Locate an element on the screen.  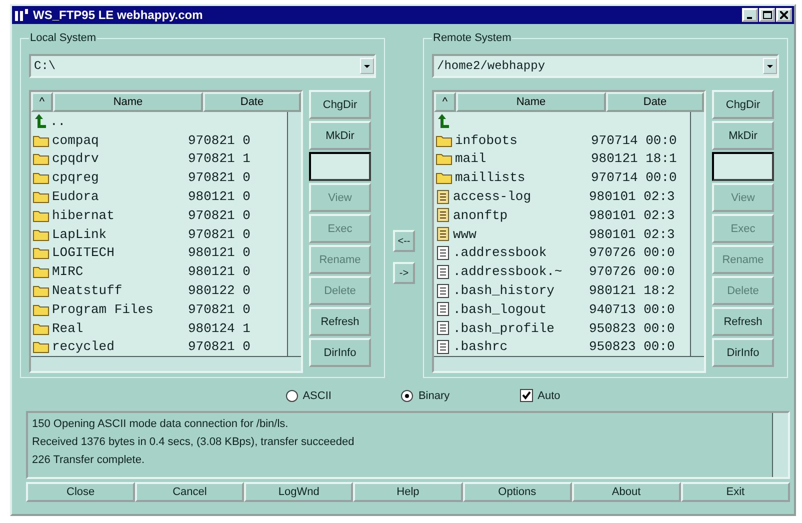
file-row: .addressbook 970726 00:0 is located at coordinates (562, 253).